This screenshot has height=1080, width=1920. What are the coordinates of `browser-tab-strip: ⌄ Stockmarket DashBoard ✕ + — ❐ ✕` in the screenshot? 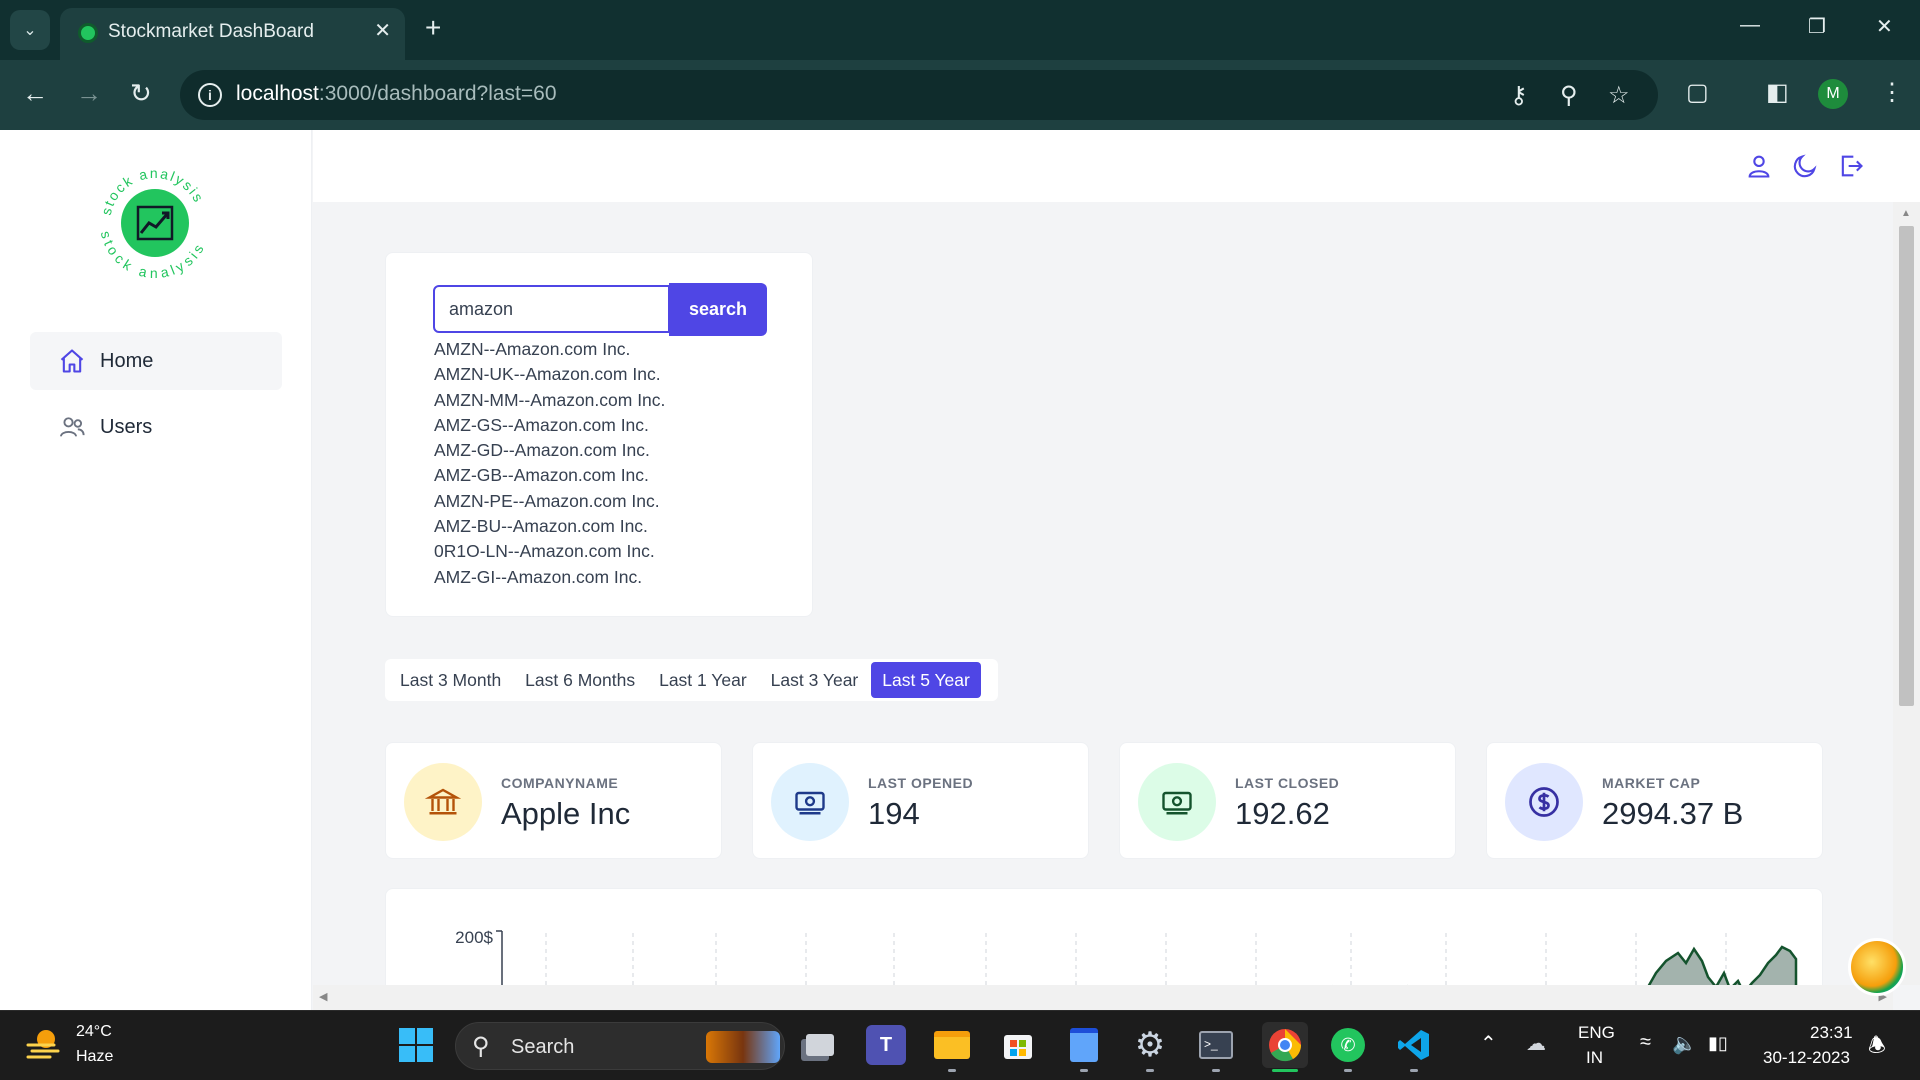 It's located at (960, 30).